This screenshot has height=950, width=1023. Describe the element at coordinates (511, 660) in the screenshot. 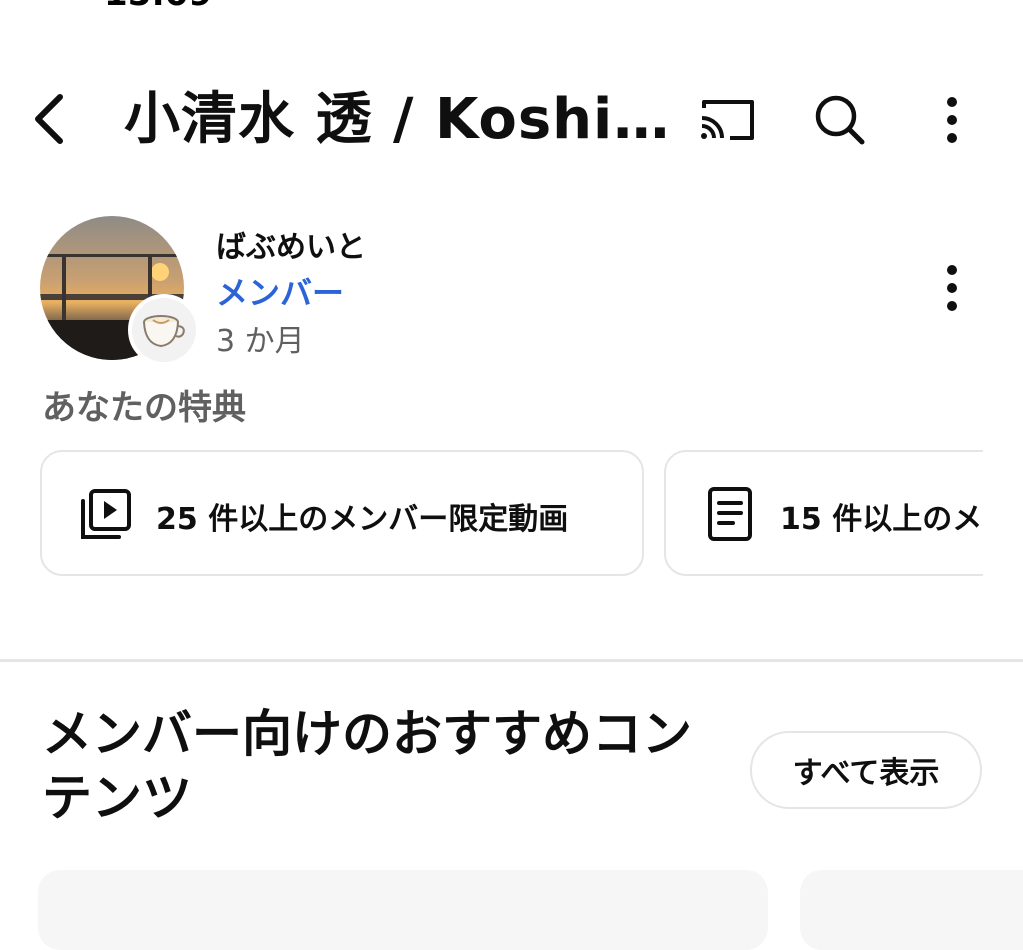

I see `section-divider` at that location.